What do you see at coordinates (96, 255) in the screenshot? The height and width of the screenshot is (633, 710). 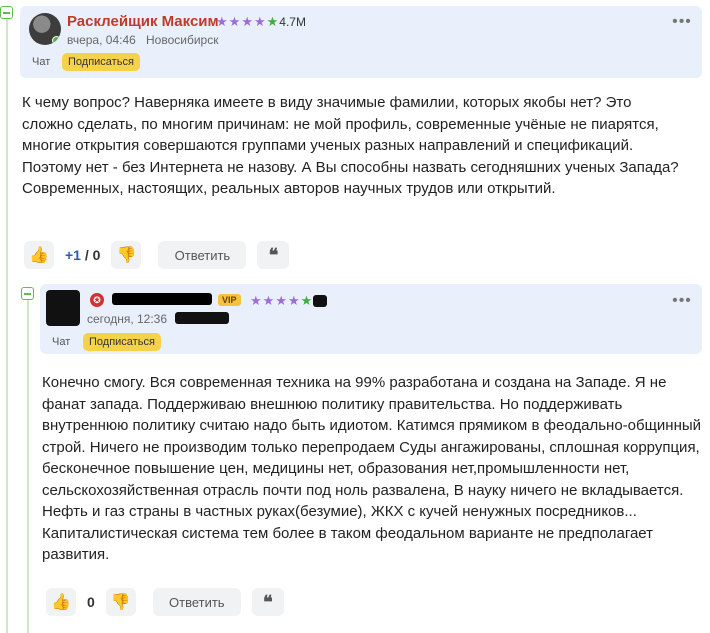 I see `score-minus: 0` at bounding box center [96, 255].